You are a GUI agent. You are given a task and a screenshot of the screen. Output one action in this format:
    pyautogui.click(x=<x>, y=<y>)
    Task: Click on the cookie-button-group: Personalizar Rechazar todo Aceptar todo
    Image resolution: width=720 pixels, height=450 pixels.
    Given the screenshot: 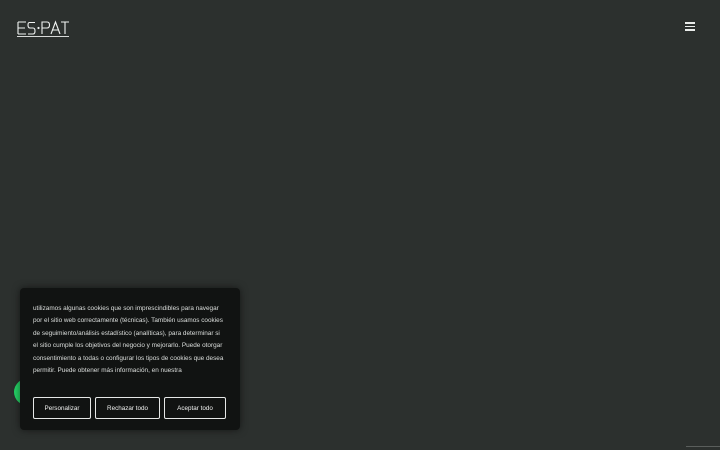 What is the action you would take?
    pyautogui.click(x=129, y=408)
    